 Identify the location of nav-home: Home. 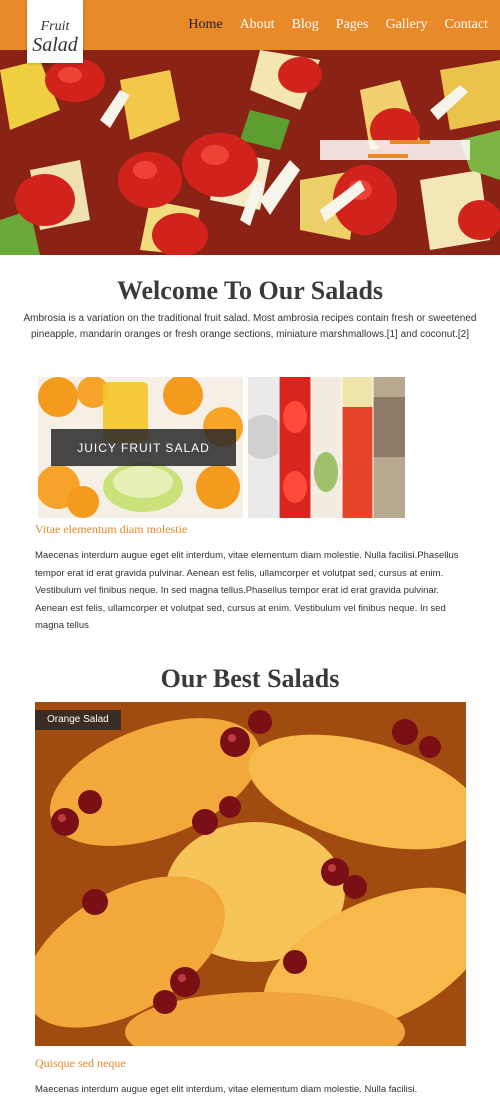
(205, 25).